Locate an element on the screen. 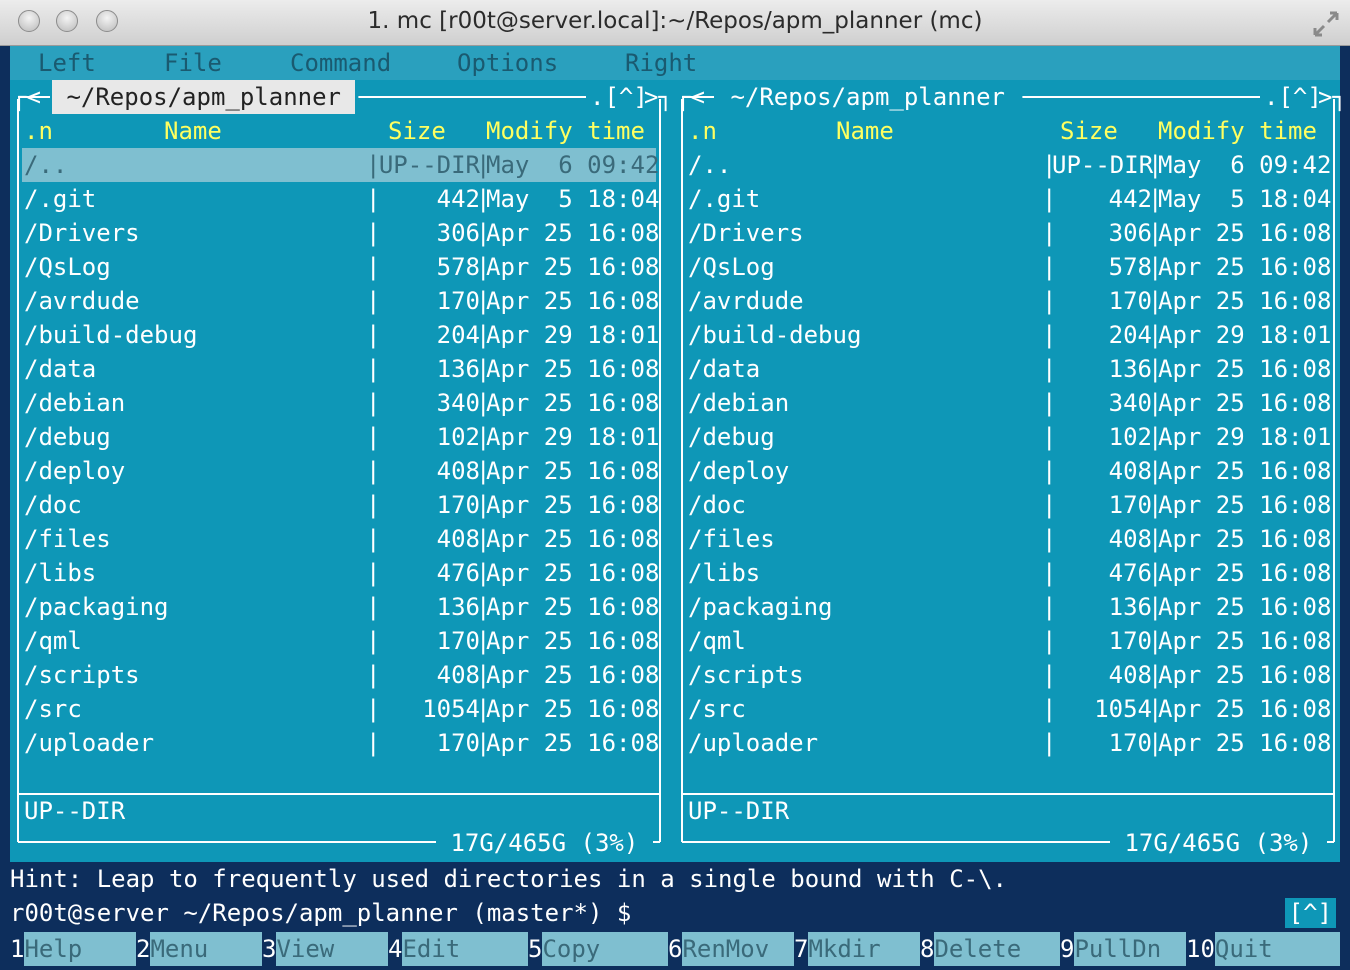  panel-path-right: ~/Repos/apm_planner is located at coordinates (867, 97).